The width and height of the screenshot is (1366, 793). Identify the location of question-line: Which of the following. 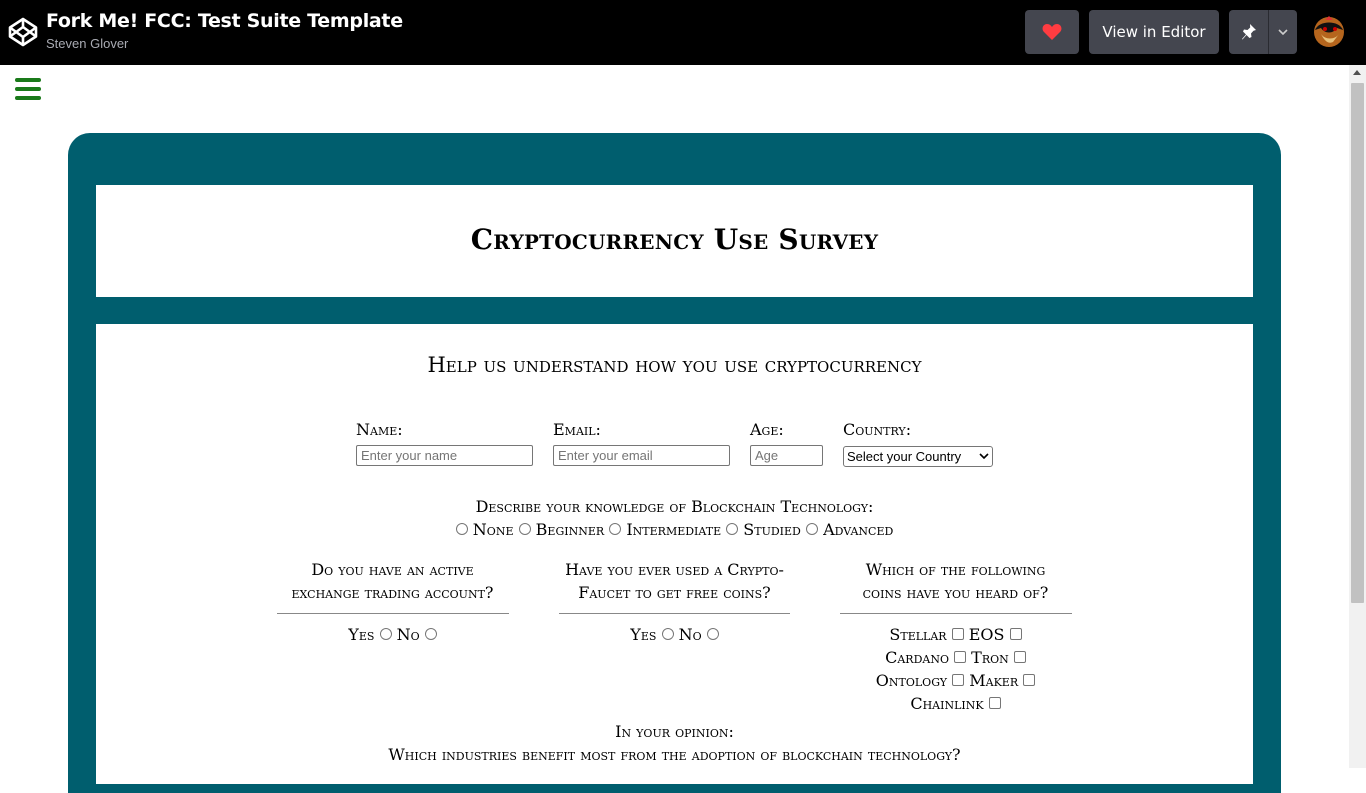
(955, 569).